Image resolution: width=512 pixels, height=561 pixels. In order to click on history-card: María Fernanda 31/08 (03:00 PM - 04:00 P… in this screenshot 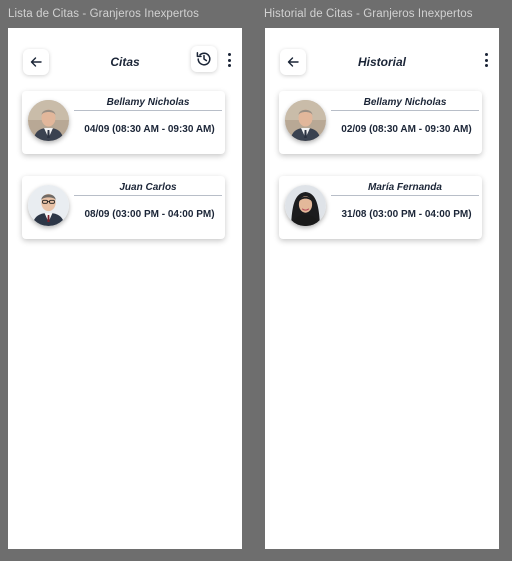, I will do `click(380, 207)`.